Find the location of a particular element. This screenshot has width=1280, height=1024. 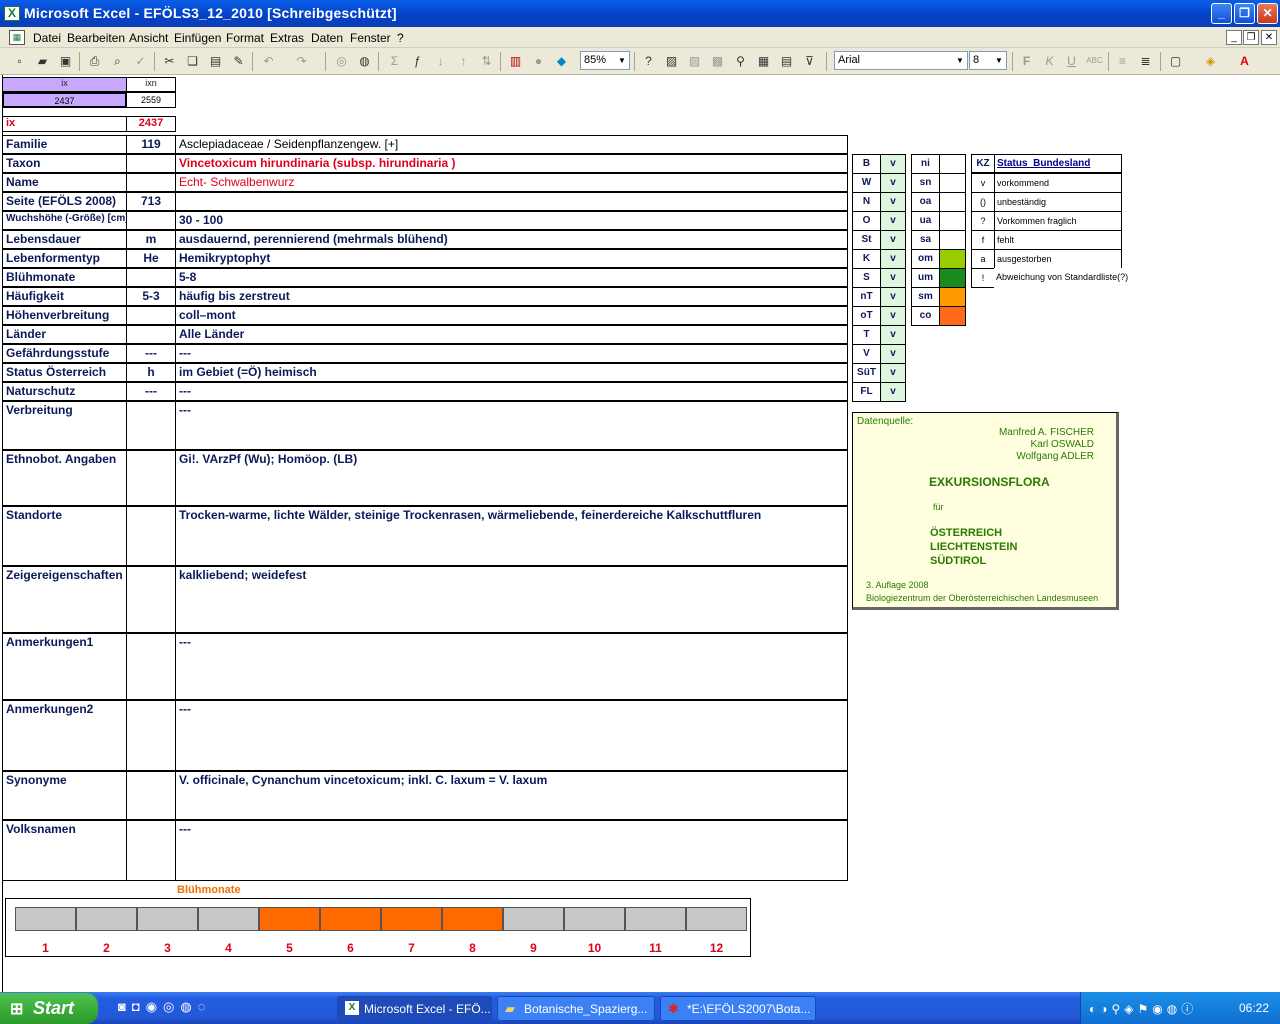

autosum-icon: Σ is located at coordinates (394, 61).